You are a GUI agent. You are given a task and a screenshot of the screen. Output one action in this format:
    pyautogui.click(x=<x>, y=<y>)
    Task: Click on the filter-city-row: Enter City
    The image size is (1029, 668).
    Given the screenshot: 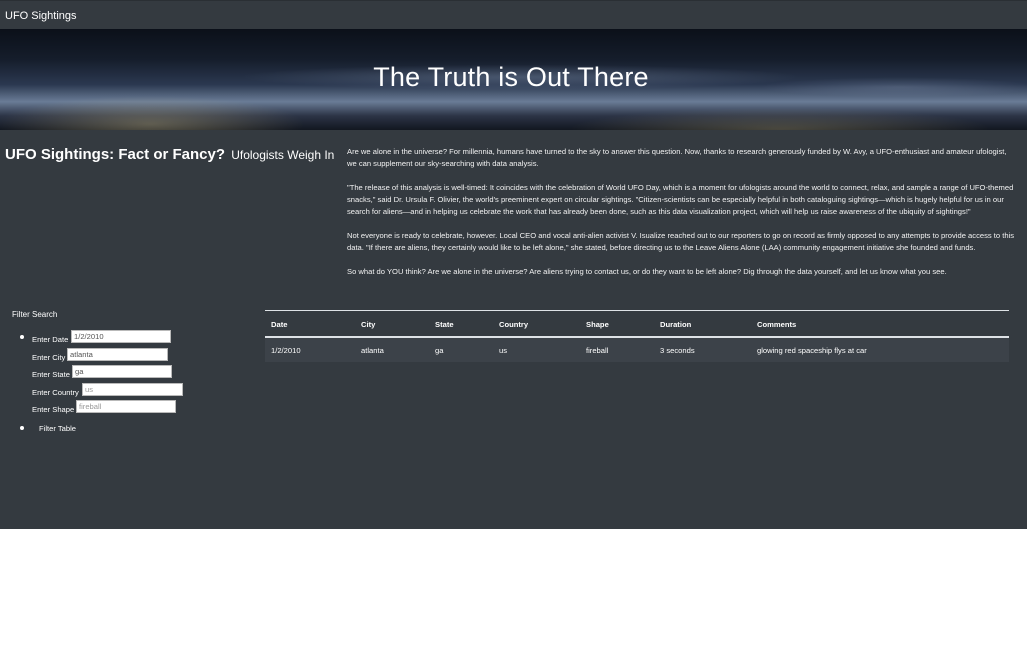 What is the action you would take?
    pyautogui.click(x=120, y=356)
    